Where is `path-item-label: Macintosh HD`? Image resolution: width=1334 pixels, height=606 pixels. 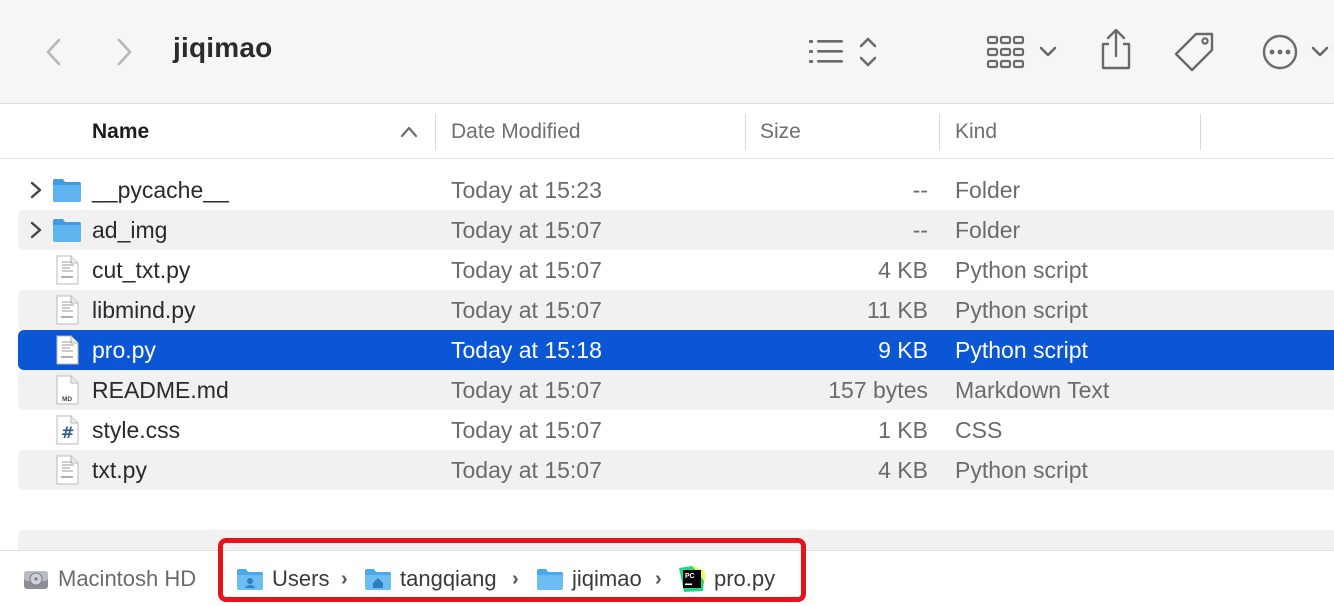
path-item-label: Macintosh HD is located at coordinates (127, 578).